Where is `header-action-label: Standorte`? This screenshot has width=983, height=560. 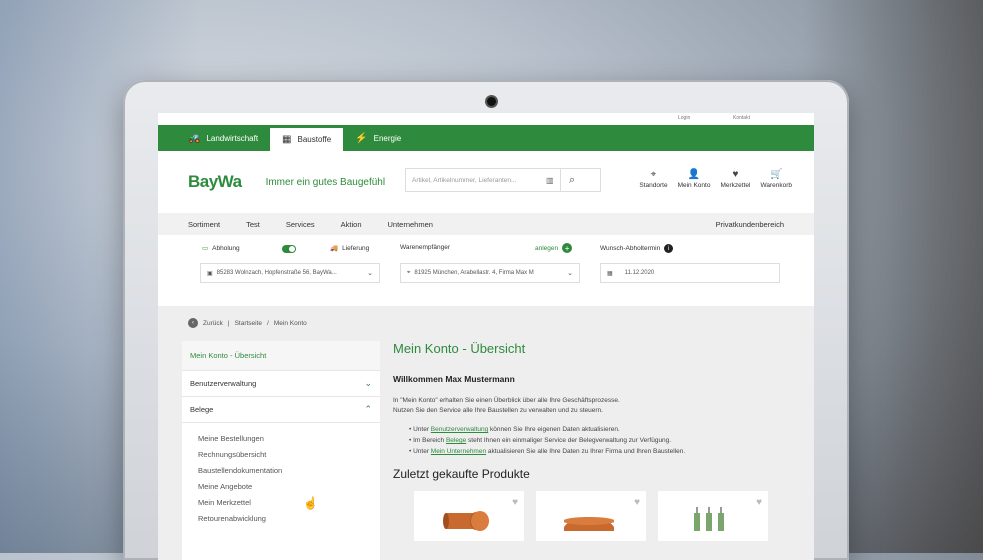
header-action-label: Standorte is located at coordinates (653, 185).